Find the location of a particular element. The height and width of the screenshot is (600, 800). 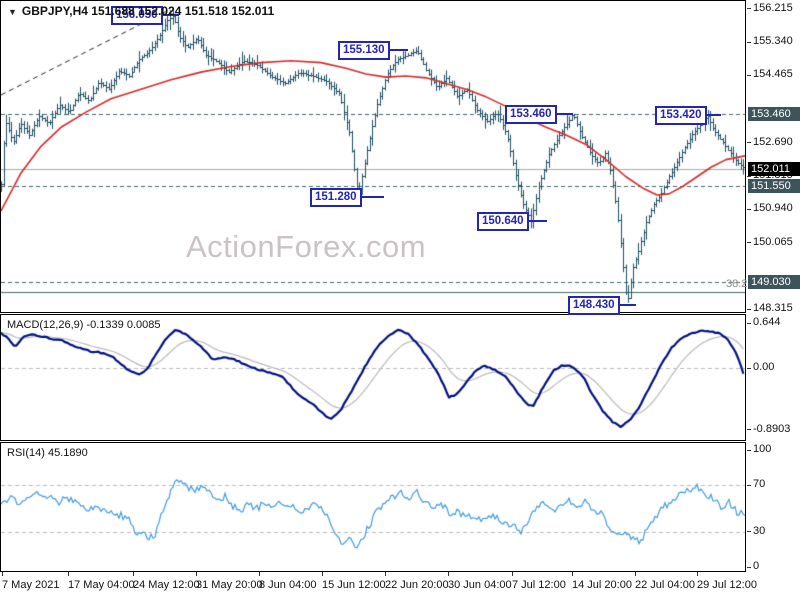

watermark-text: ActionForex.com is located at coordinates (306, 246).